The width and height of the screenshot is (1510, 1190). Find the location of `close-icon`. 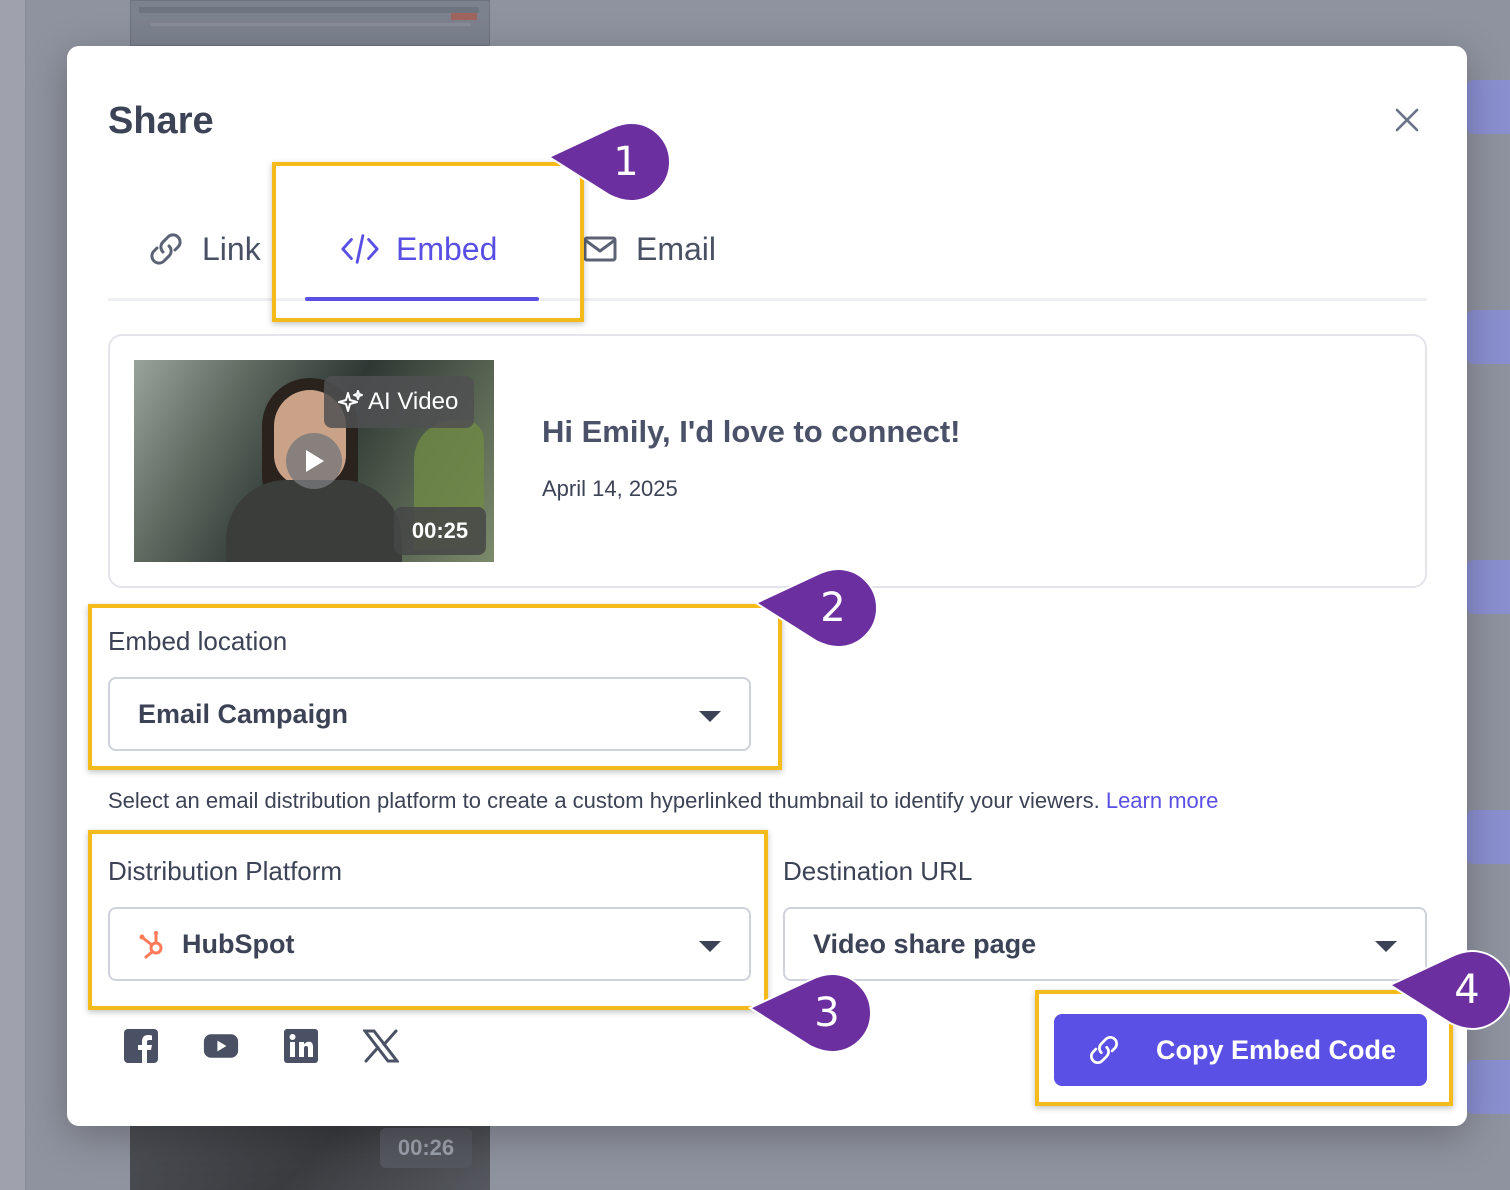

close-icon is located at coordinates (1407, 120).